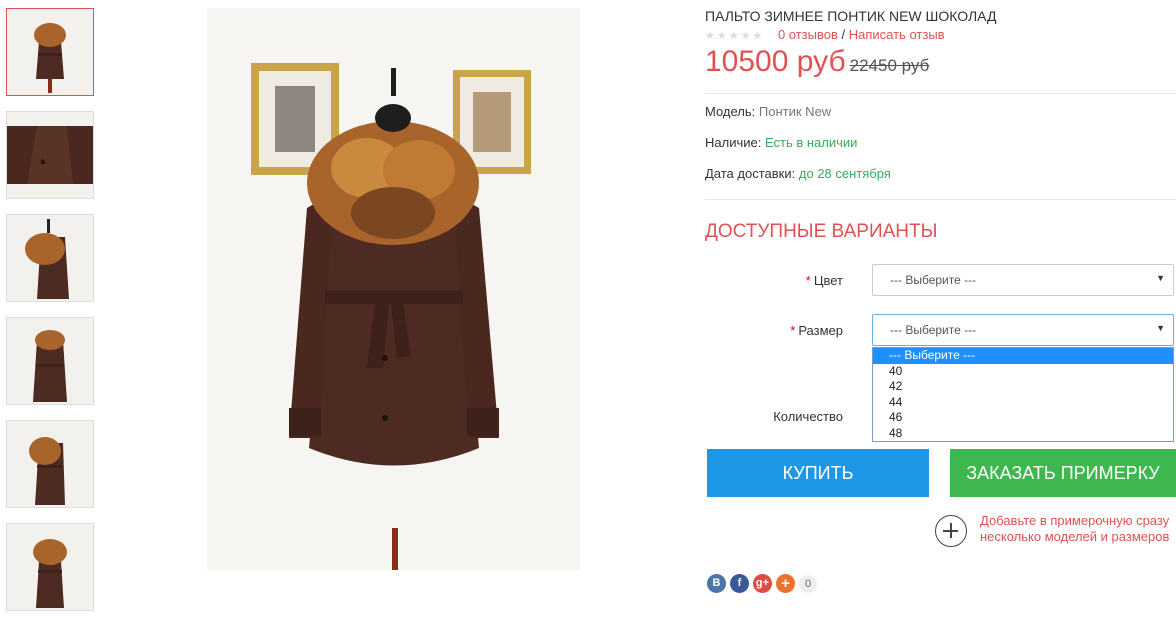 The width and height of the screenshot is (1176, 626). What do you see at coordinates (933, 280) in the screenshot?
I see `color-select-value: --- Выберите ---` at bounding box center [933, 280].